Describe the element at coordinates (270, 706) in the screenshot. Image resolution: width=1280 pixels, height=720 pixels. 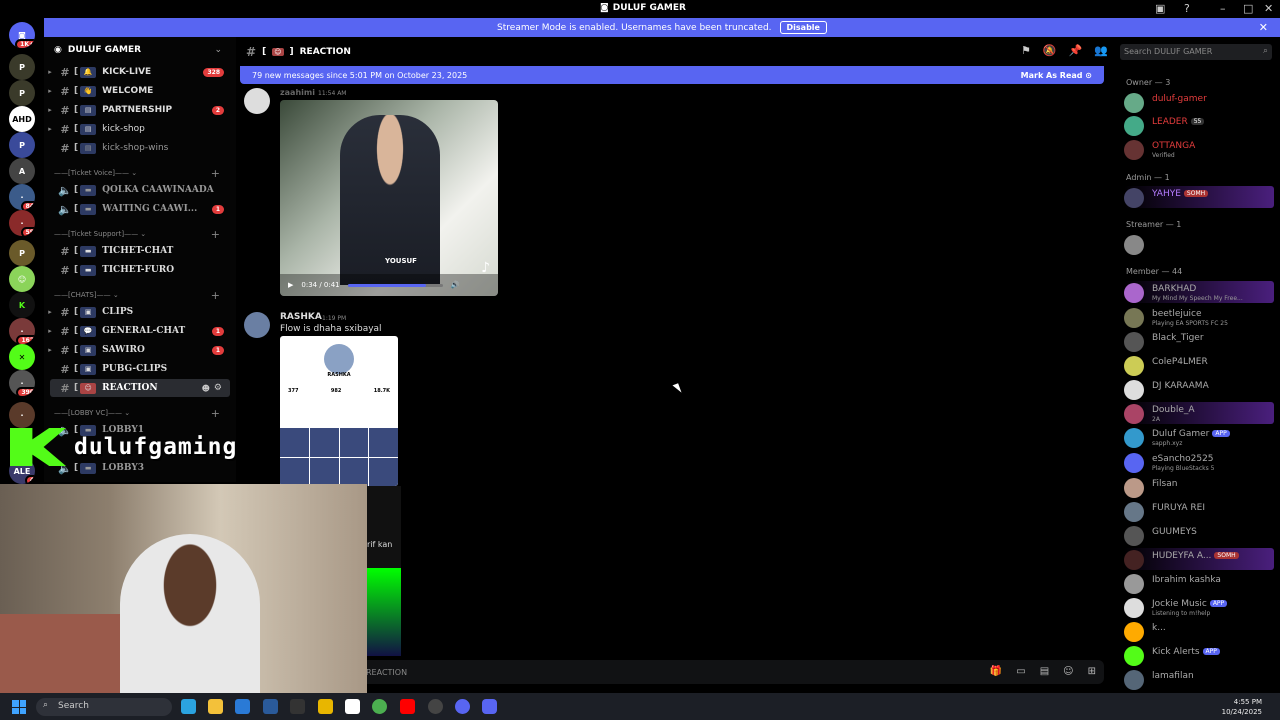
I see `photoshop-icon` at that location.